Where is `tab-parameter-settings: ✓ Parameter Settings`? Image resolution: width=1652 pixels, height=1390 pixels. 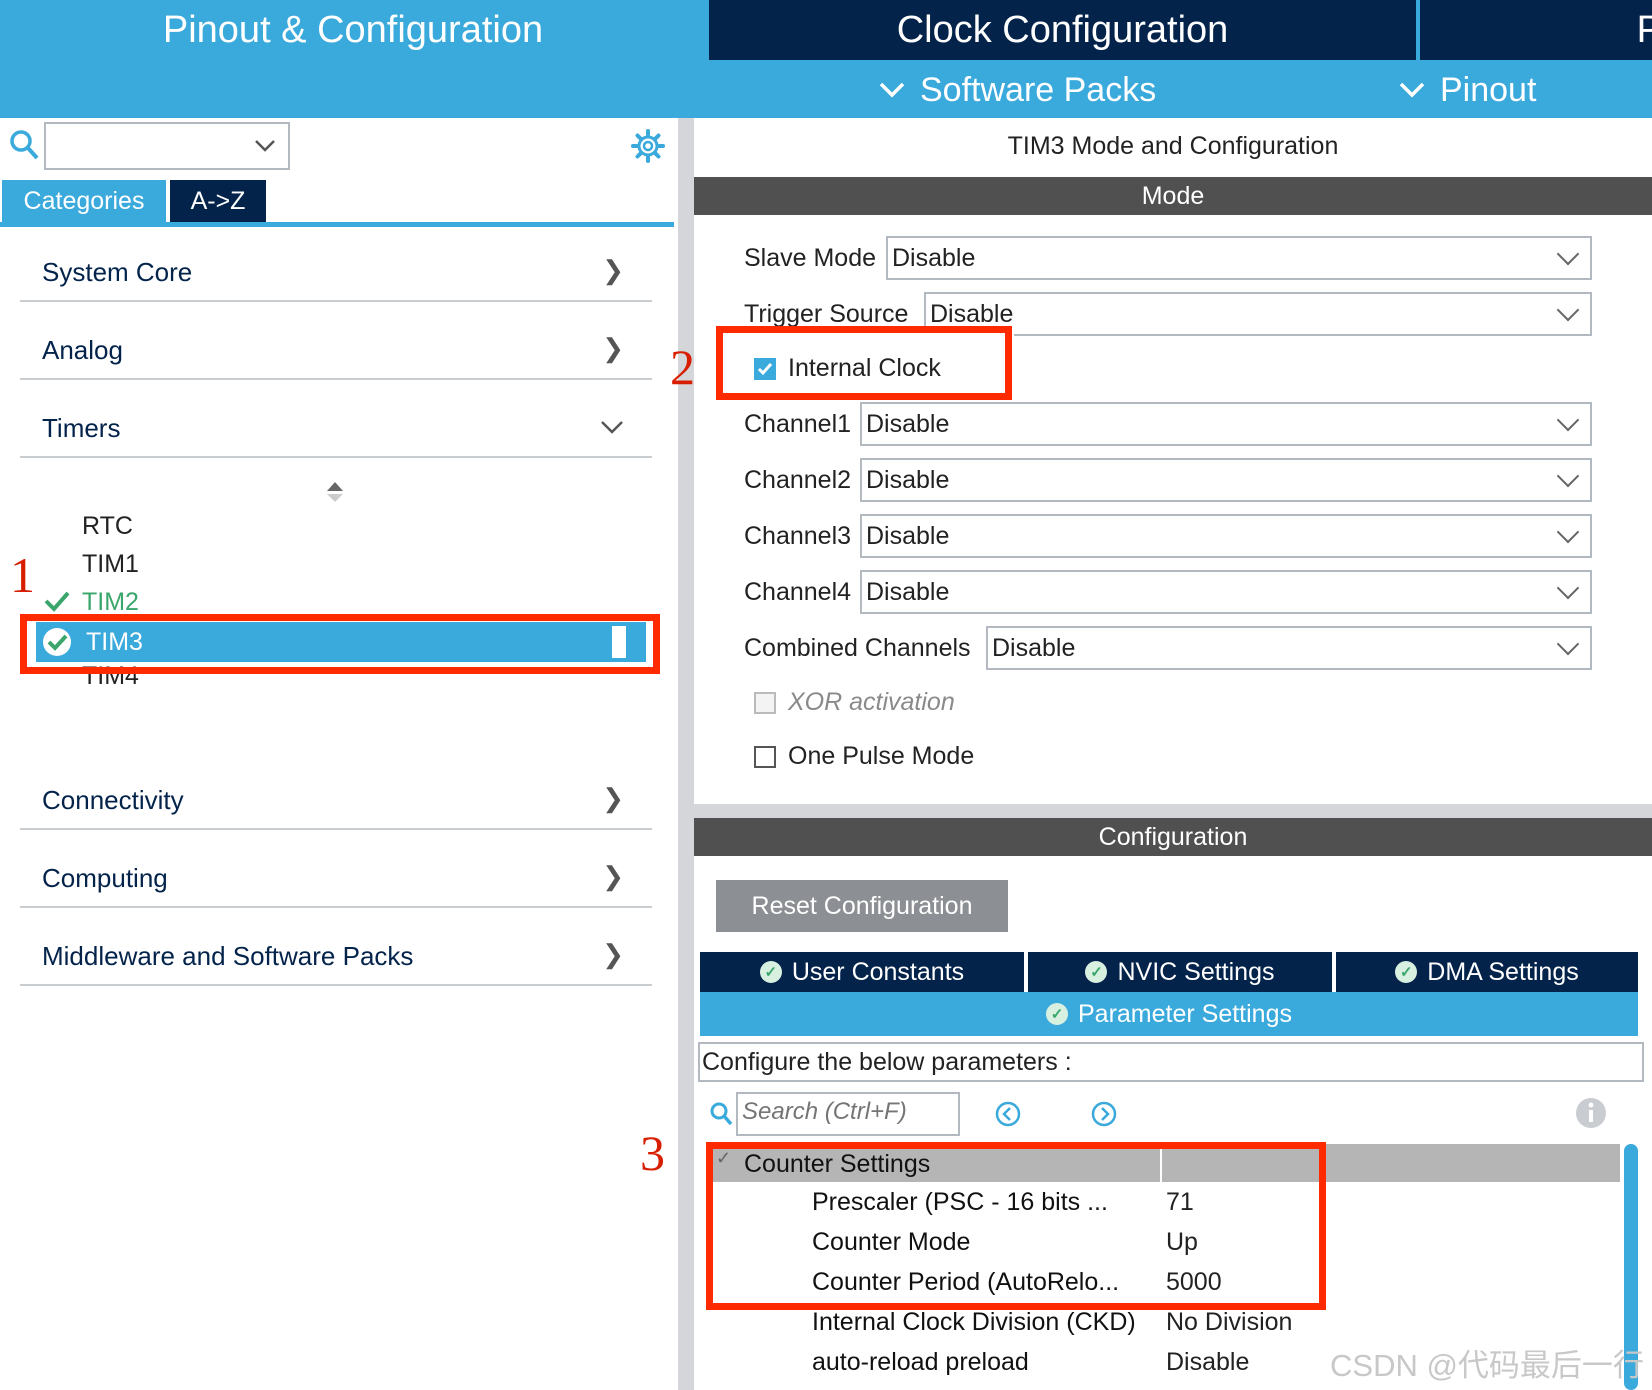
tab-parameter-settings: ✓ Parameter Settings is located at coordinates (1169, 1014).